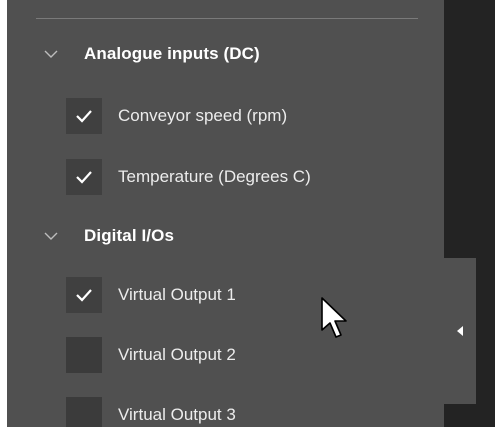 The width and height of the screenshot is (495, 434). I want to click on collapse-panel-tab, so click(460, 331).